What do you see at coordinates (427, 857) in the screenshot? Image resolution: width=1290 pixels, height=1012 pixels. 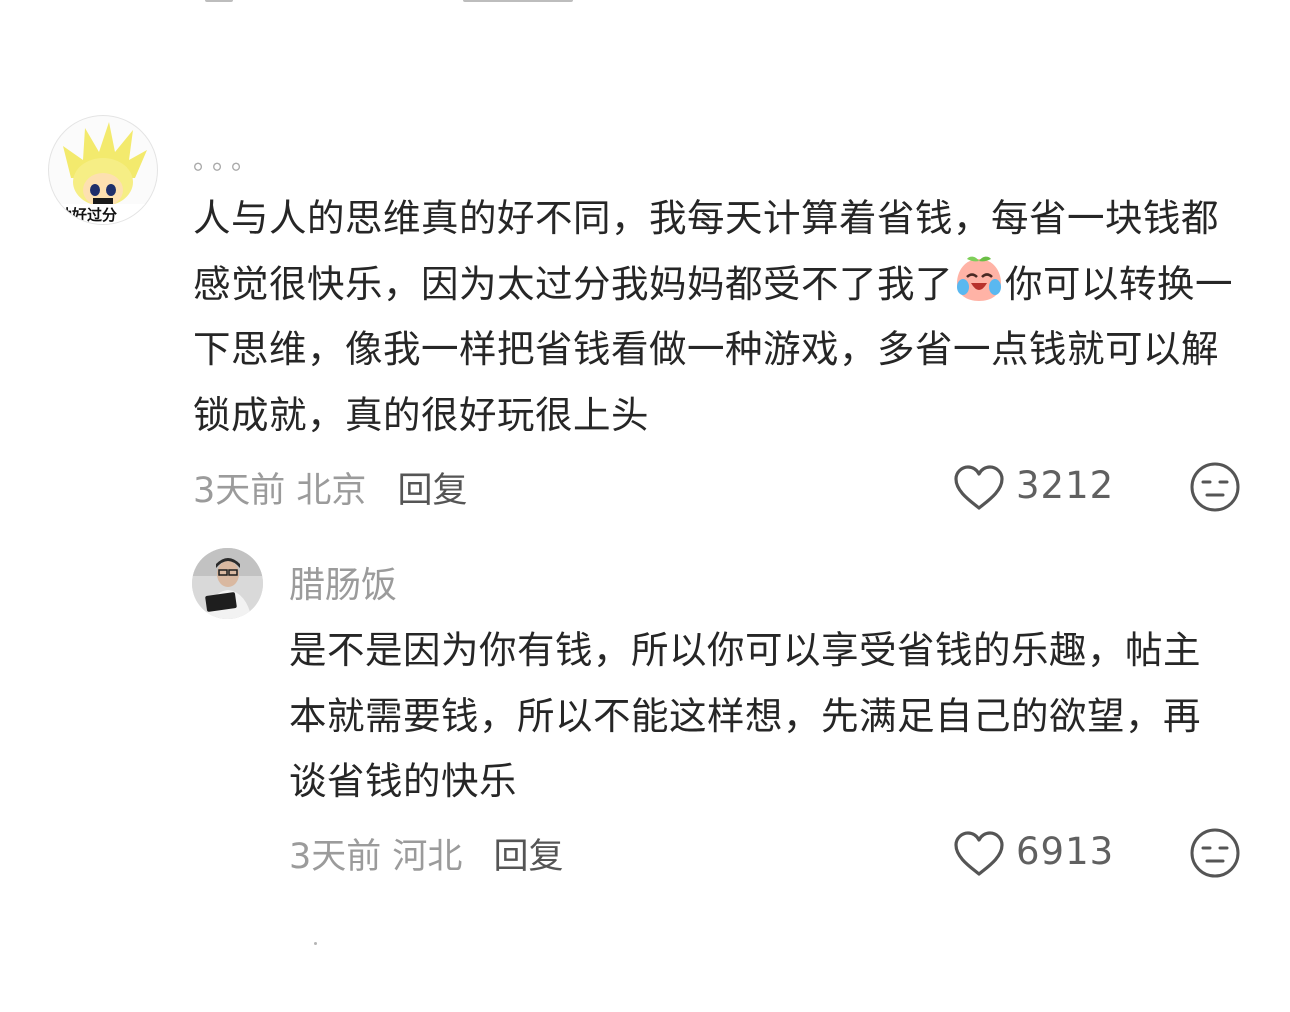 I see `reply-location: 河北` at bounding box center [427, 857].